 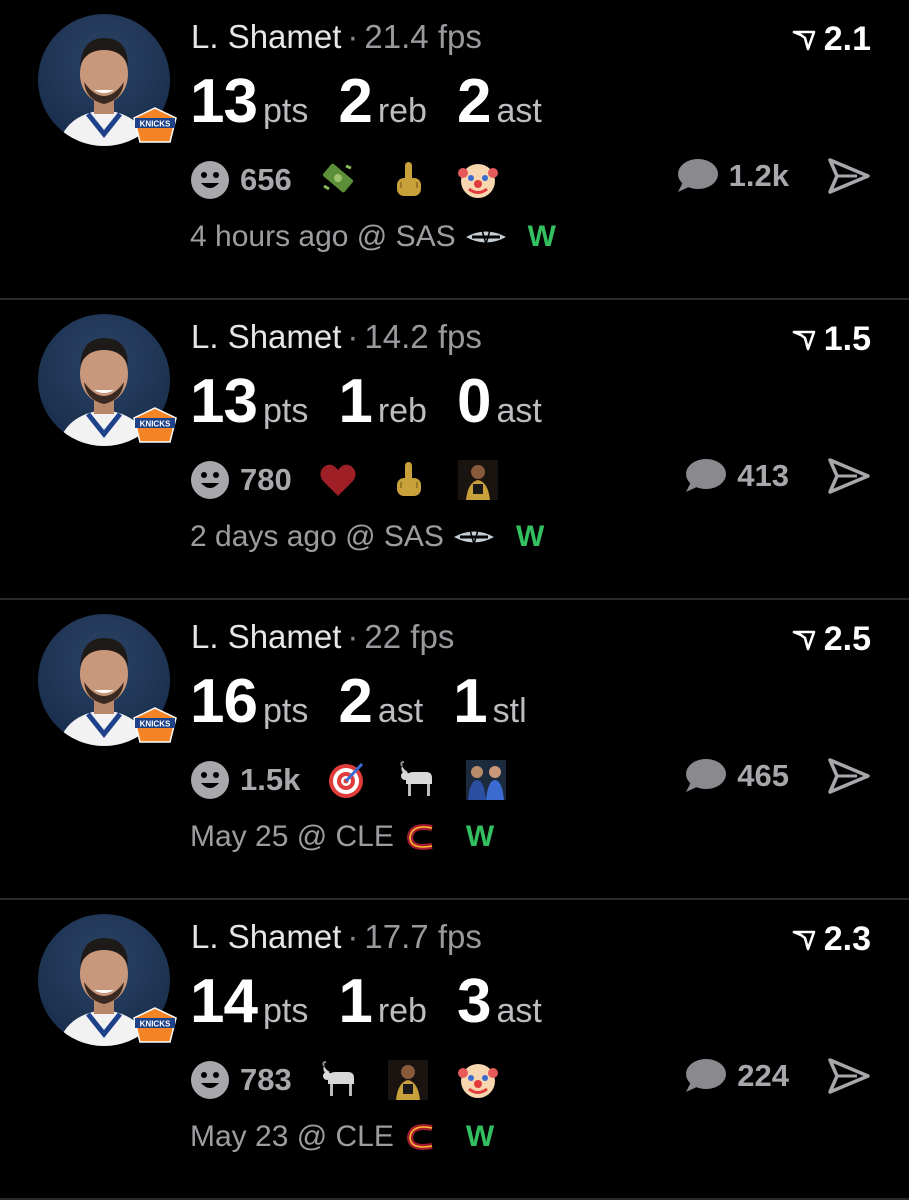 I want to click on fps-value: 22 fps, so click(x=409, y=636).